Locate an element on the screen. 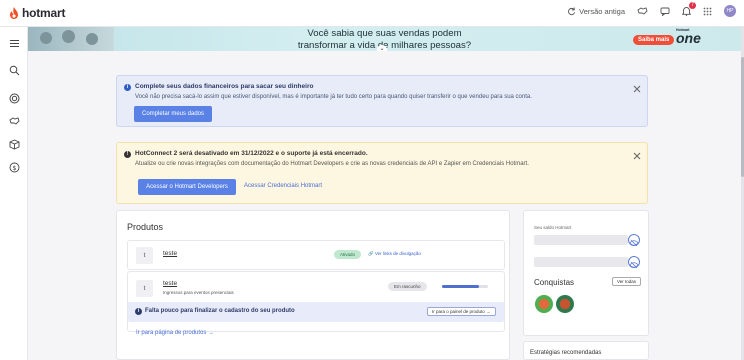 The image size is (744, 360). product-subtitle: Ingressos para eventos presenciais is located at coordinates (198, 292).